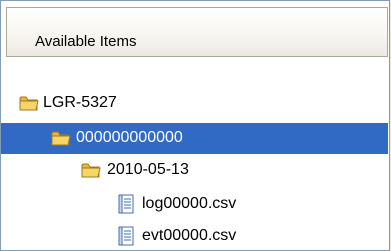  I want to click on tree-item-file: log00000.csv, so click(175, 204).